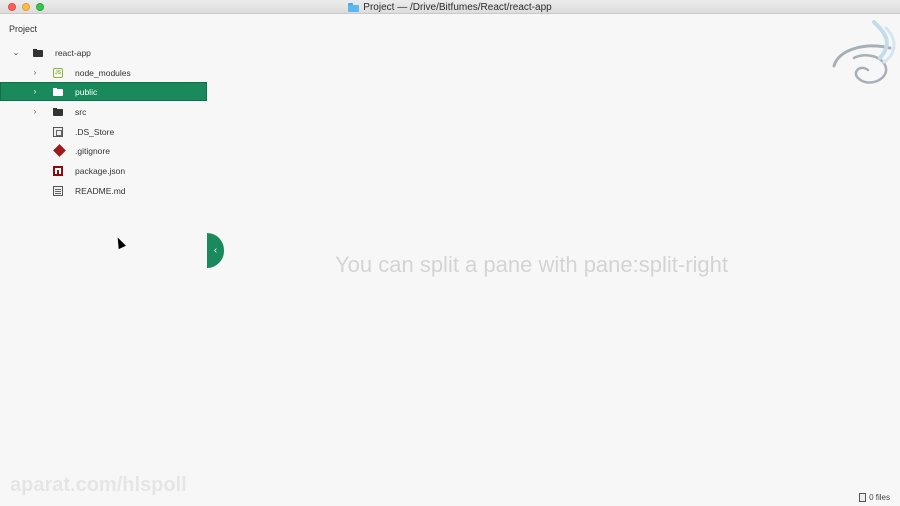  What do you see at coordinates (864, 52) in the screenshot?
I see `watermark-logo-icon` at bounding box center [864, 52].